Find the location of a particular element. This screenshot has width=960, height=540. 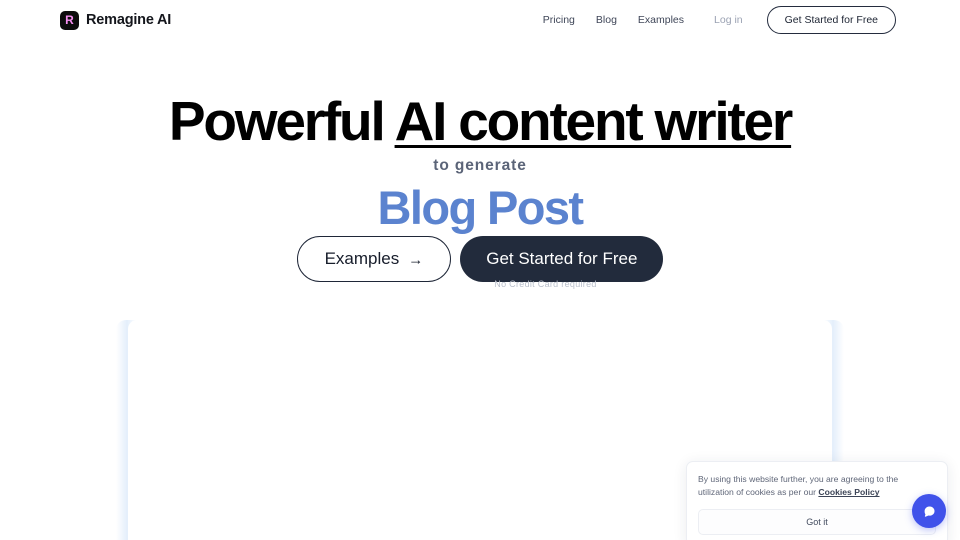

chat-bubble-icon is located at coordinates (929, 511).